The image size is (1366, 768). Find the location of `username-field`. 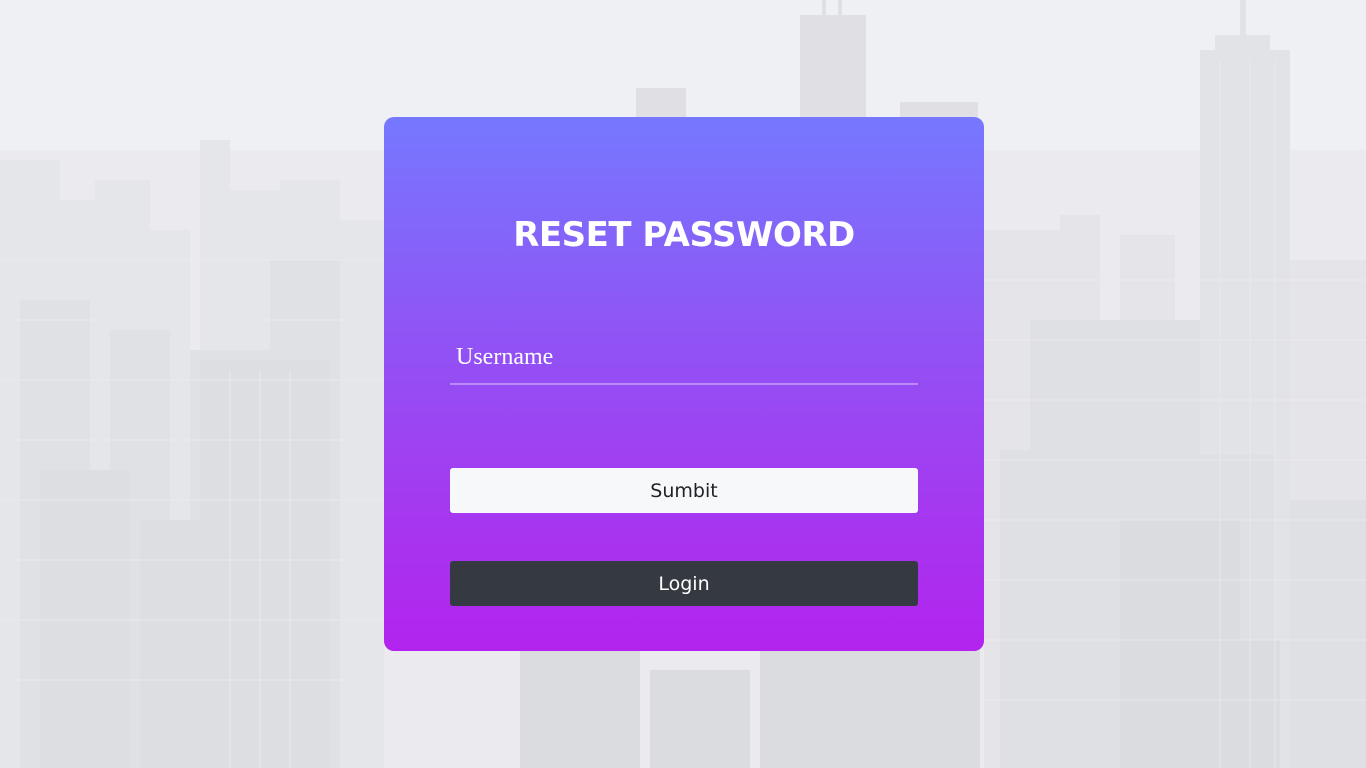

username-field is located at coordinates (684, 360).